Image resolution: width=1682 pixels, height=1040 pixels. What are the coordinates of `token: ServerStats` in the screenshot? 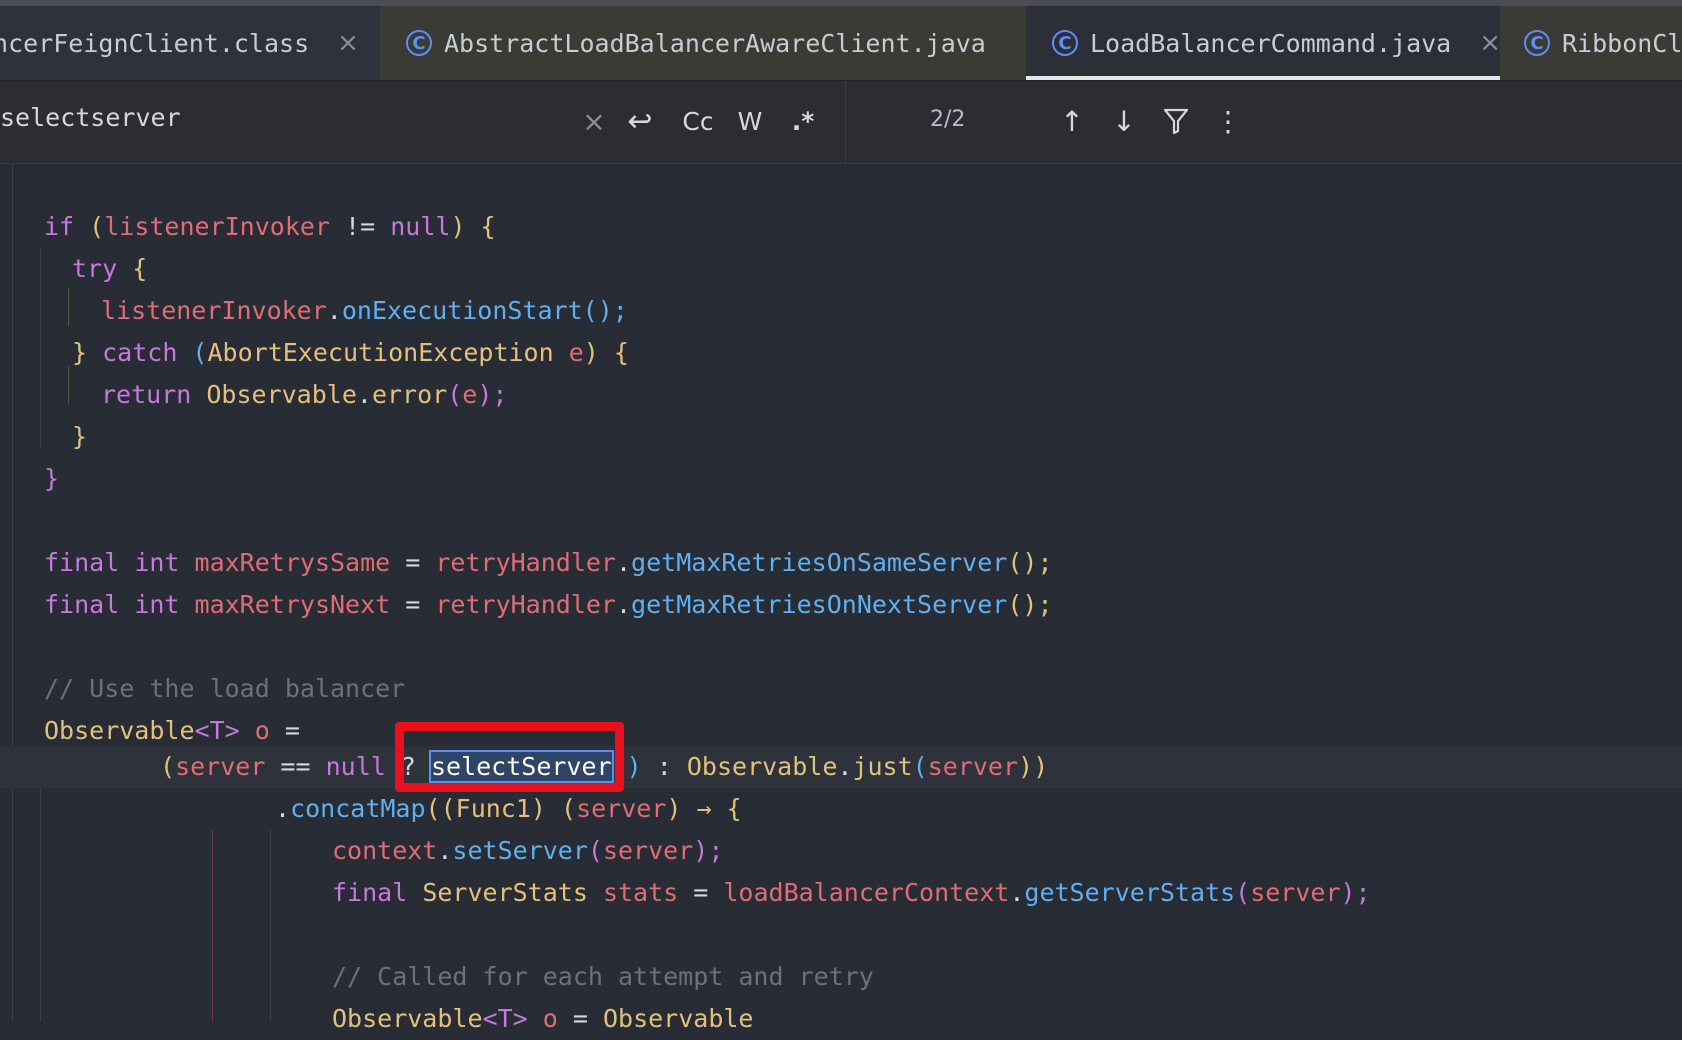 It's located at (512, 892).